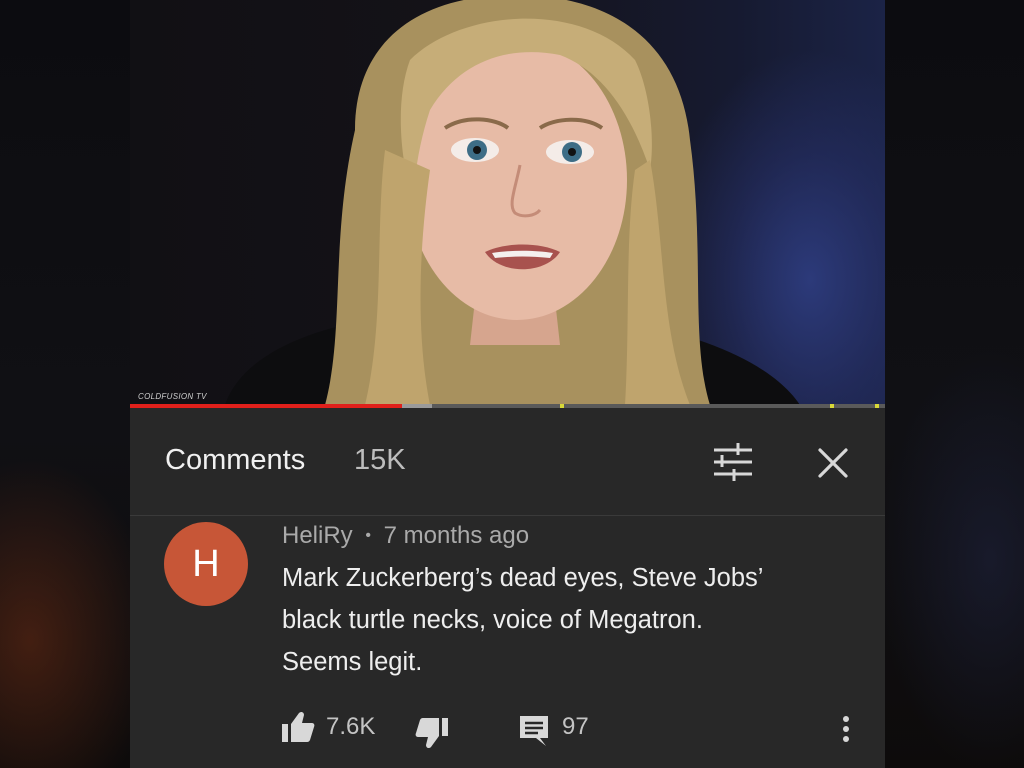 This screenshot has width=1024, height=768. Describe the element at coordinates (523, 578) in the screenshot. I see `comment-line: Mark Zuckerberg’s dead eyes, Steve Jobs’` at that location.